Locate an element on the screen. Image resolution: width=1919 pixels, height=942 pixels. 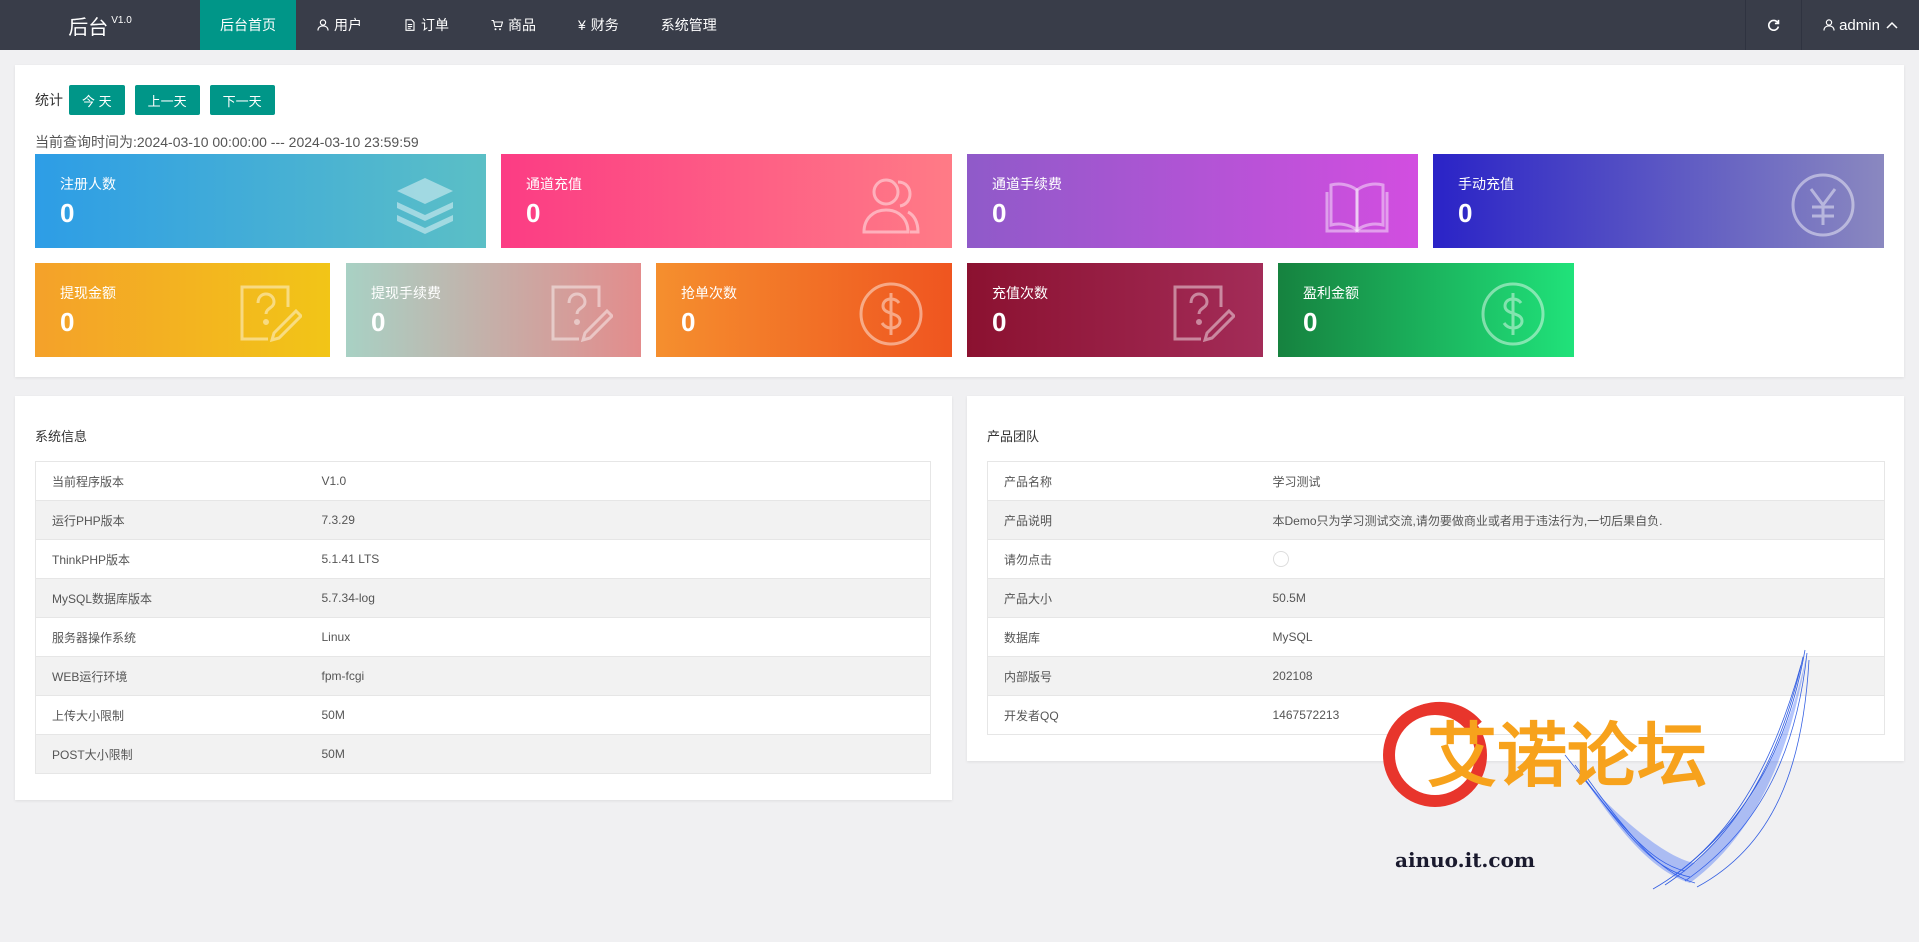
user-menu: admin is located at coordinates (1860, 25).